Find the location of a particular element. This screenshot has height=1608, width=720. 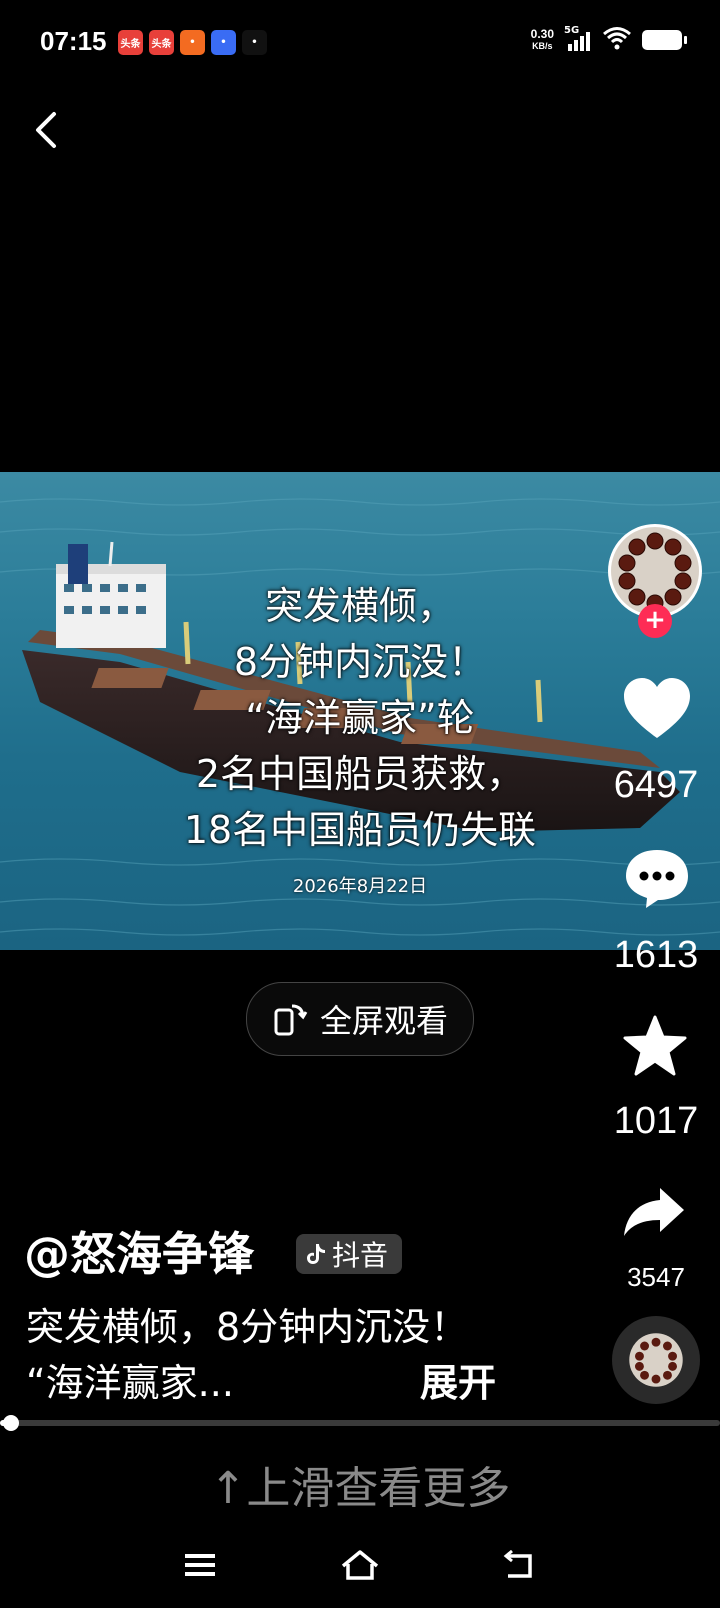

music-cover-icon is located at coordinates (656, 1360).